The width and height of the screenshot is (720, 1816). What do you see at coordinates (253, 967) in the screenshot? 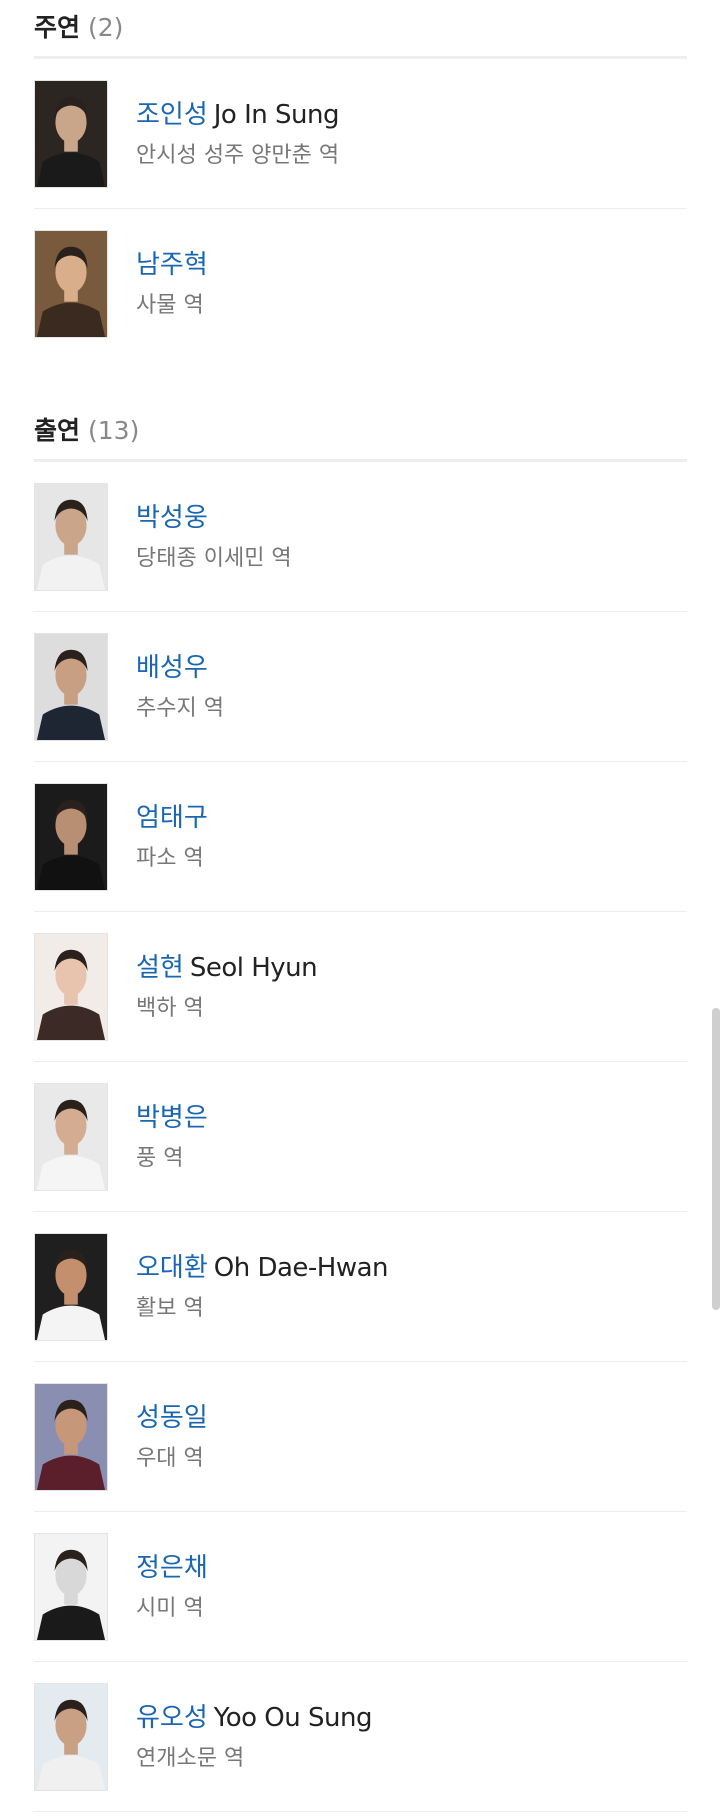
I see `actor-name-english: Seol Hyun` at bounding box center [253, 967].